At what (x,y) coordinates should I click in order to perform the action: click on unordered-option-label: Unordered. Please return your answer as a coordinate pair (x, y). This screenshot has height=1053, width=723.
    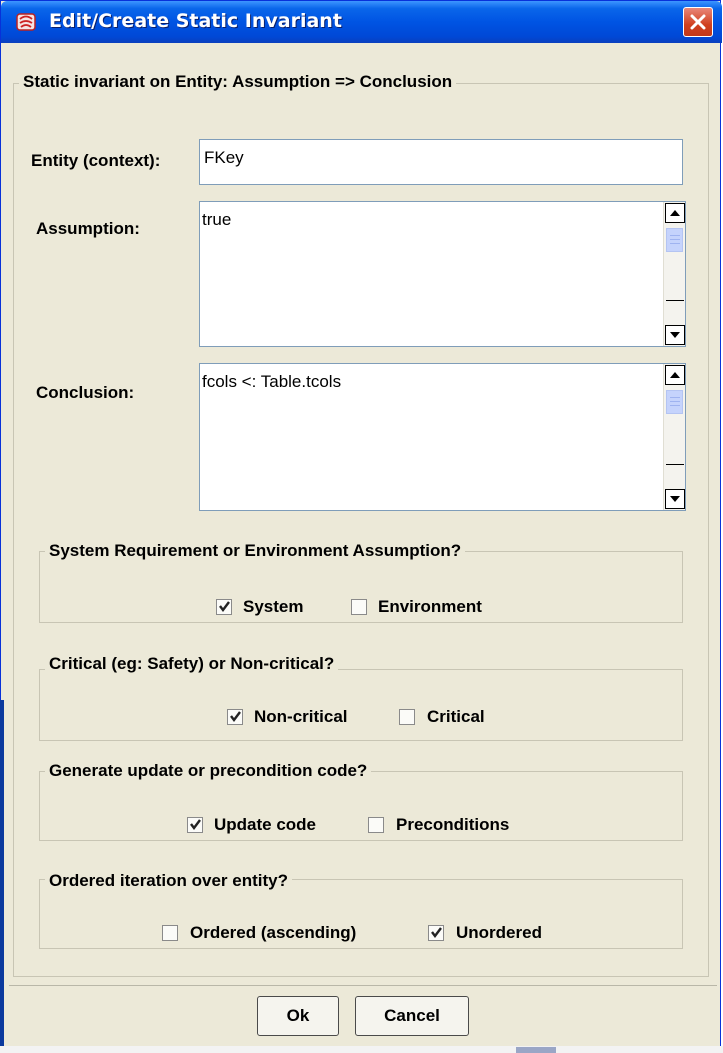
    Looking at the image, I should click on (499, 933).